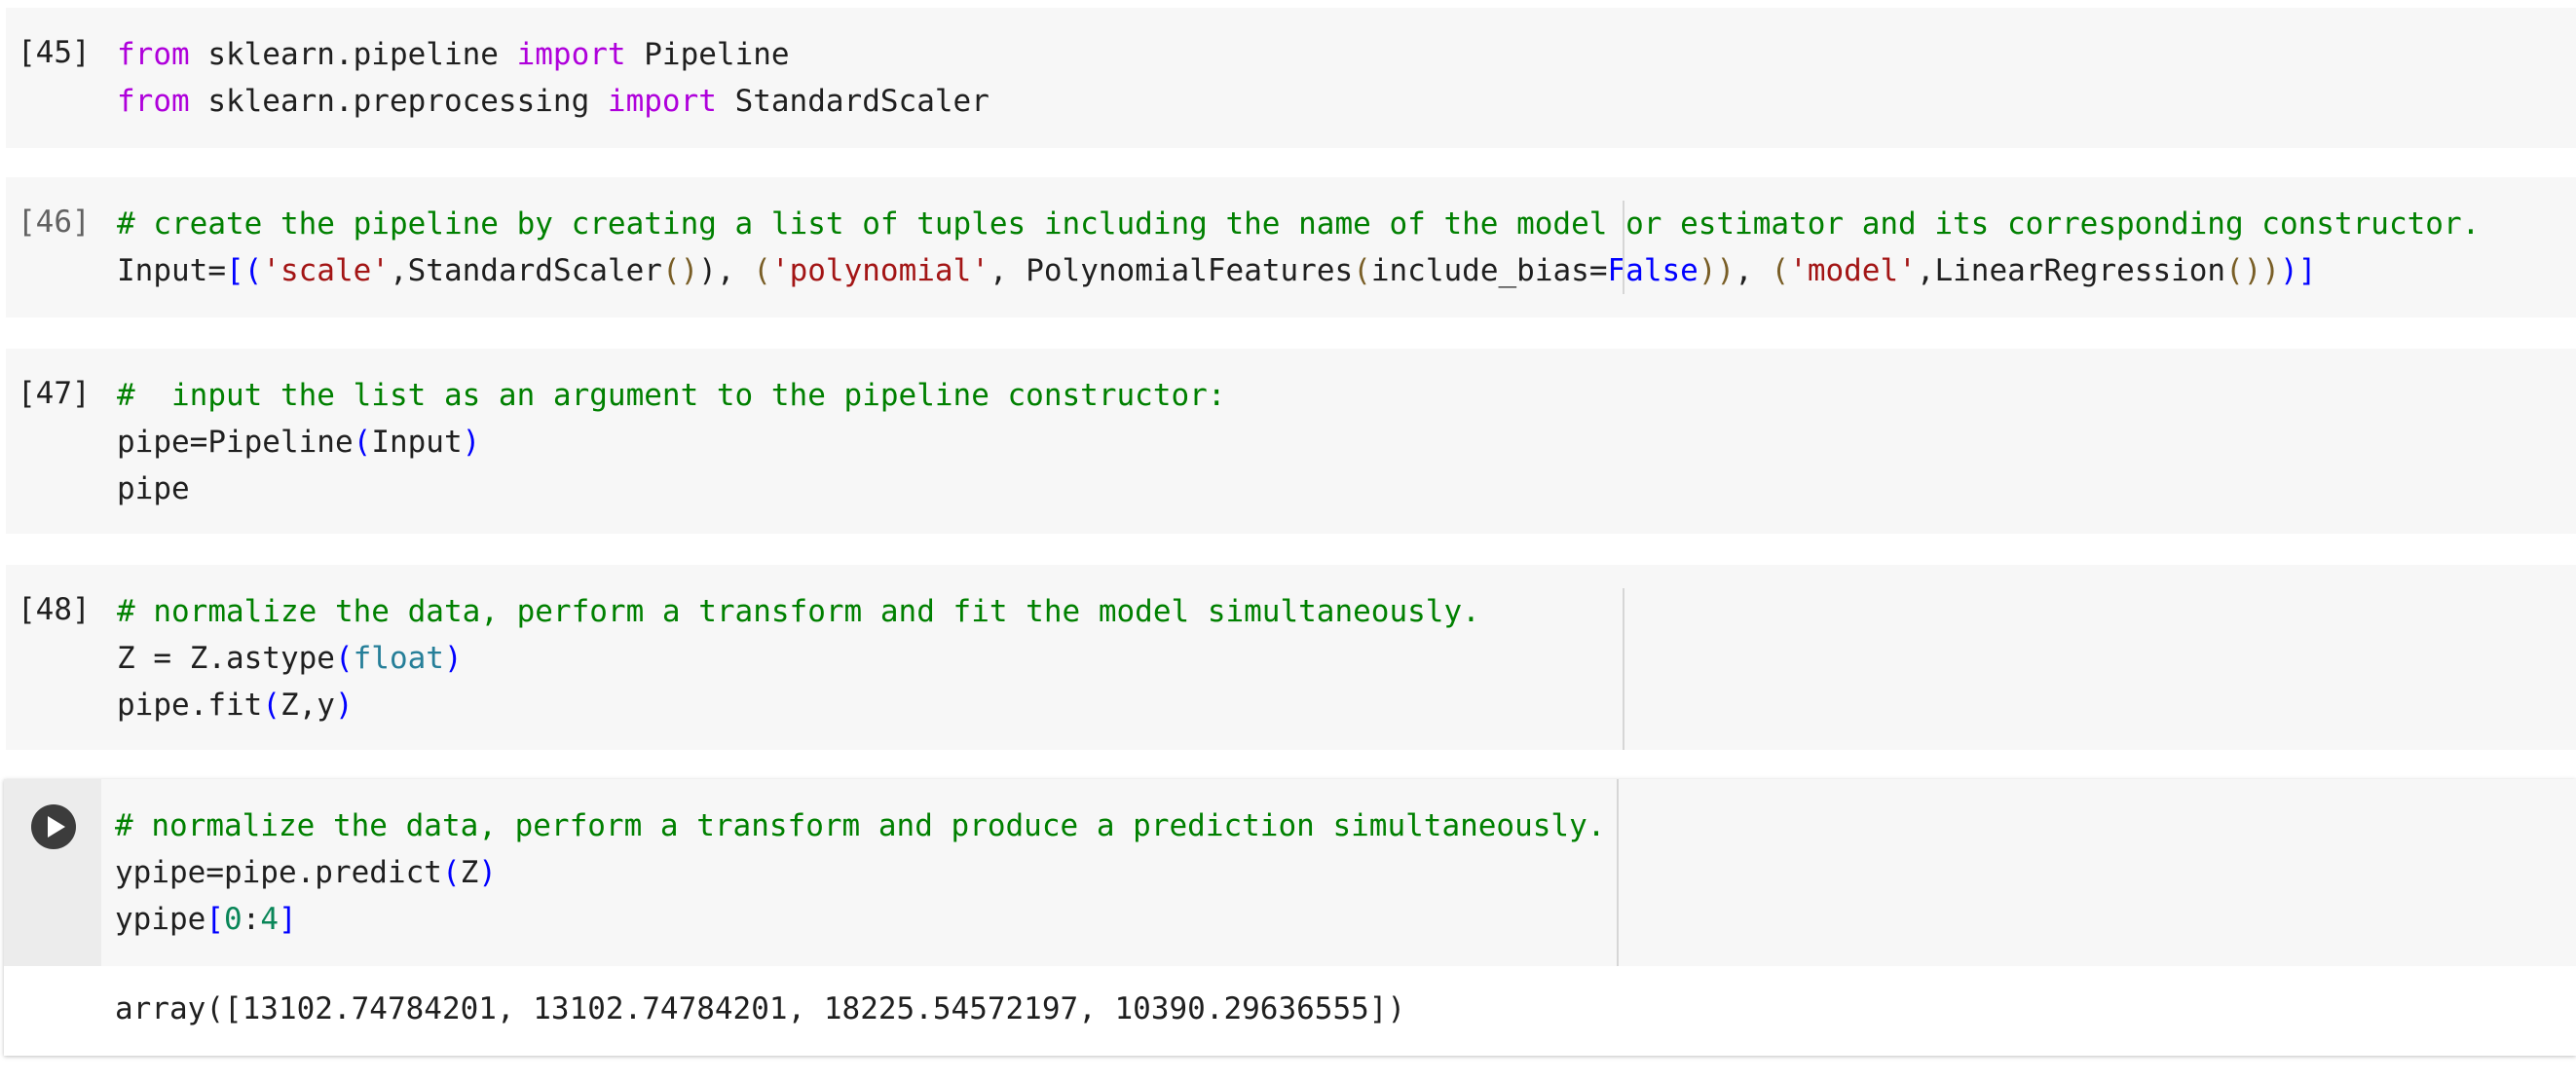  I want to click on code-token: 'scale', so click(326, 270).